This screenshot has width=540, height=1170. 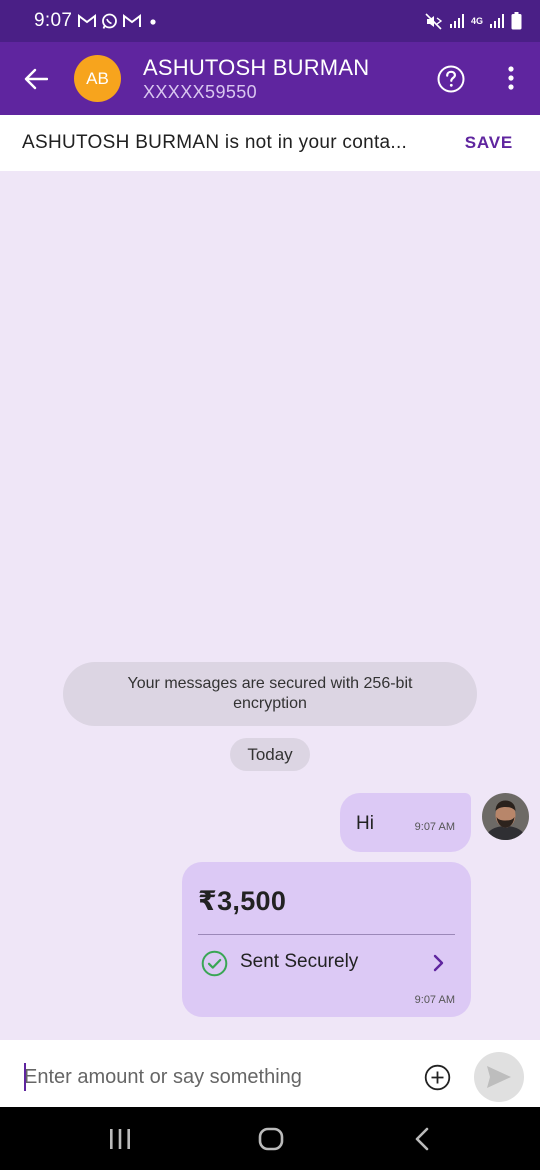 I want to click on message-text: Hi, so click(x=365, y=823).